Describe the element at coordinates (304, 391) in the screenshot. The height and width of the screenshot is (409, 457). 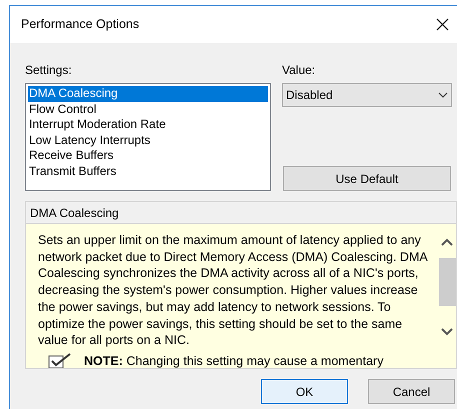
I see `dialog-button: OK` at that location.